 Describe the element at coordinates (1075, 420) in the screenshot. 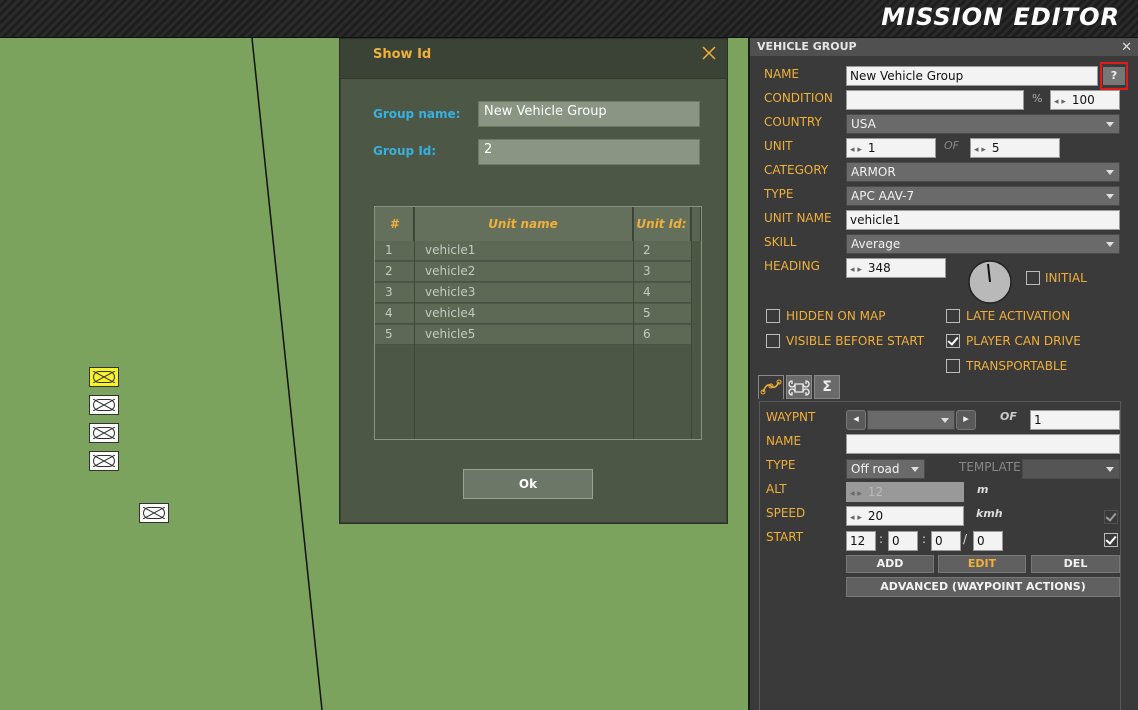

I see `waypoint-total-input: 1` at that location.